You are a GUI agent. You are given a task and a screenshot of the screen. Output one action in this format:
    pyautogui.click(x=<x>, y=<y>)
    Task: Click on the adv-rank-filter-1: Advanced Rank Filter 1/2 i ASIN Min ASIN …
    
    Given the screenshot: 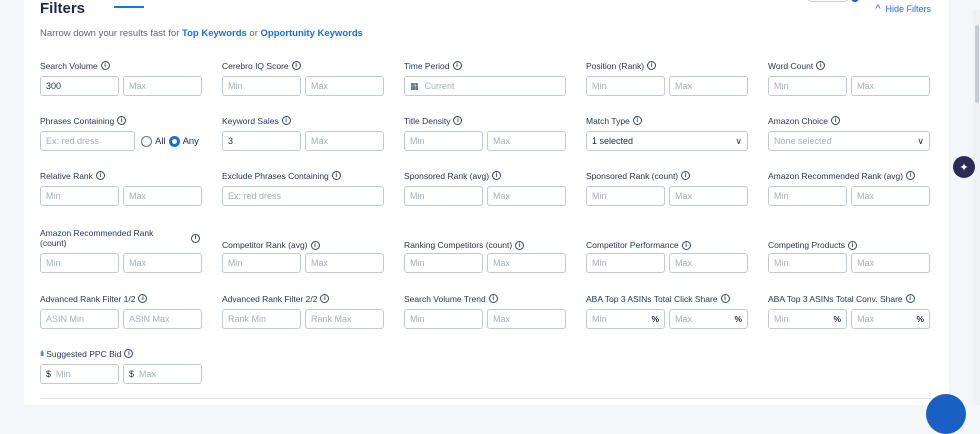 What is the action you would take?
    pyautogui.click(x=121, y=311)
    